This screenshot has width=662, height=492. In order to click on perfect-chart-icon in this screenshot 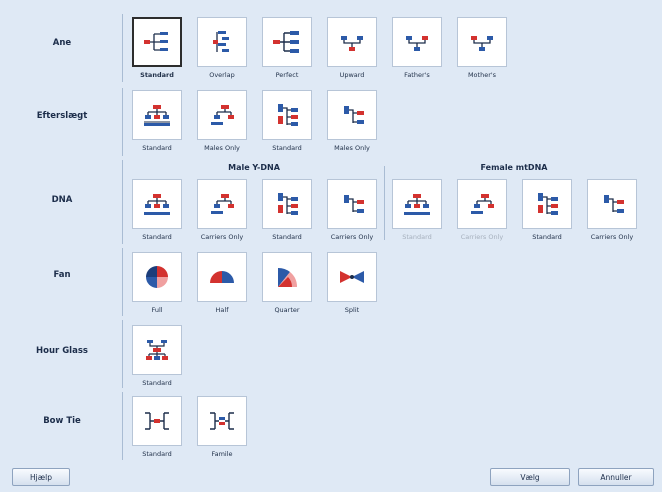, I will do `click(287, 42)`.